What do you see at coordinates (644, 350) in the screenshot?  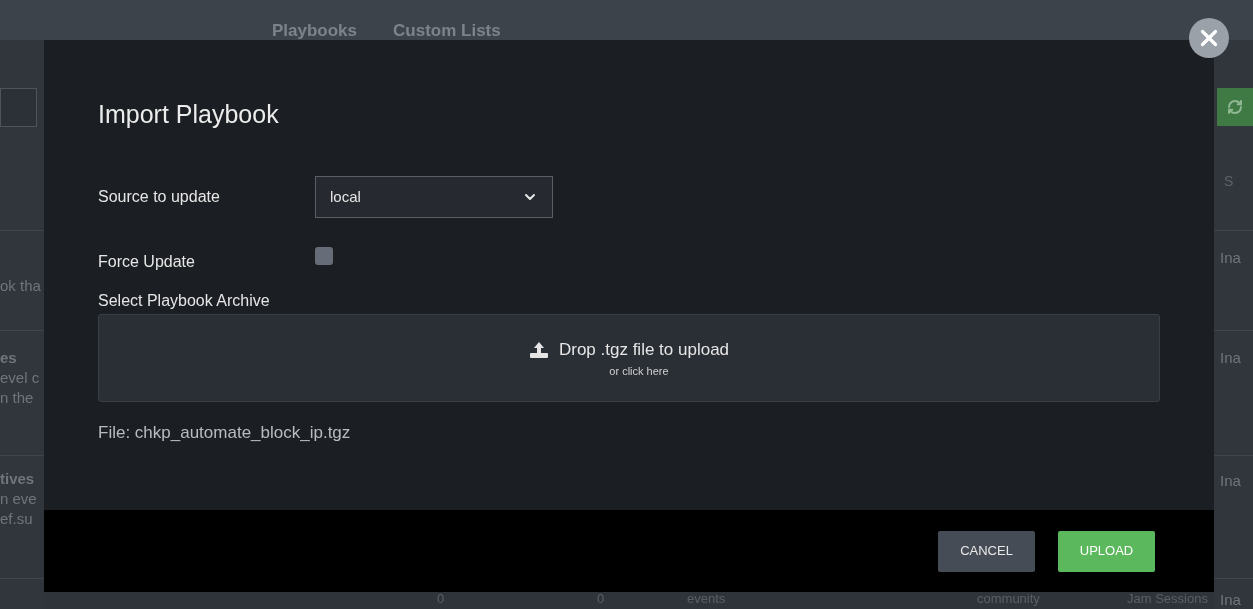 I see `drop-text: Drop .tgz file to upload` at bounding box center [644, 350].